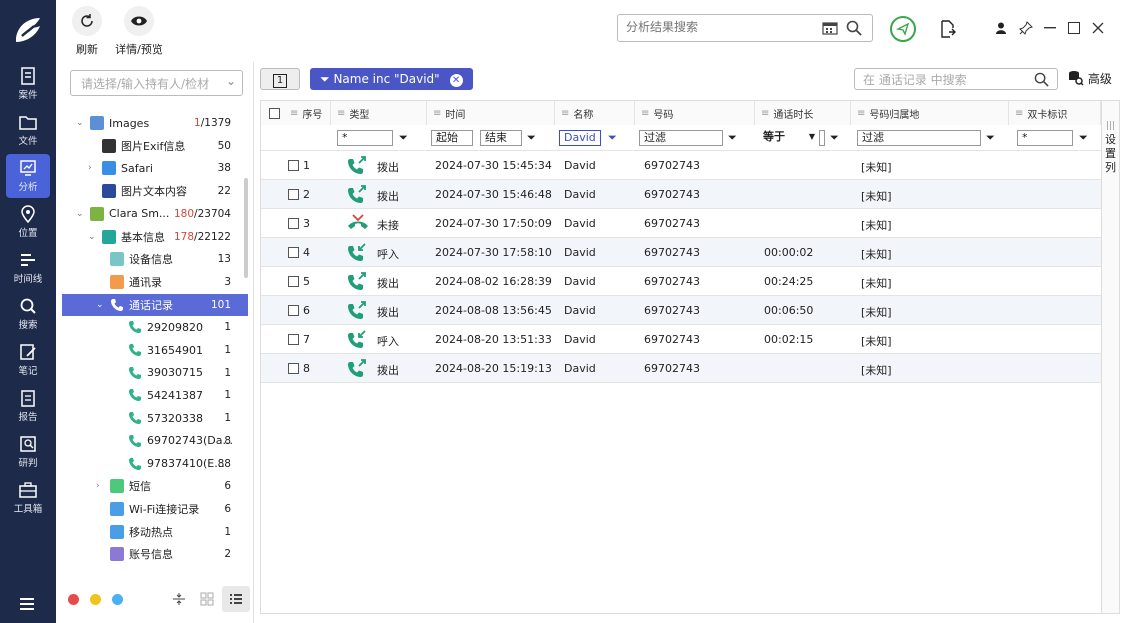 The image size is (1125, 623). Describe the element at coordinates (155, 486) in the screenshot. I see `tree-item: › 短信 6` at that location.